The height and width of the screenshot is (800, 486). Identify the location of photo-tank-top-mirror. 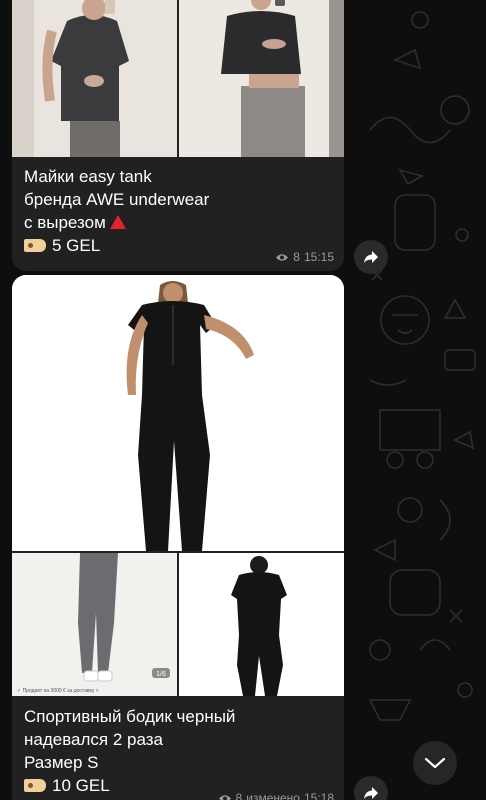
(261, 78).